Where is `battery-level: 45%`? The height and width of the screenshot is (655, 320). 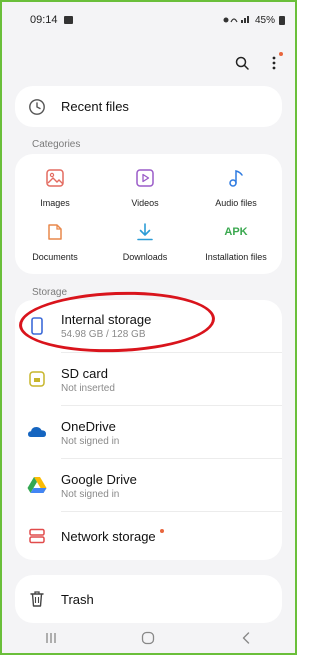
battery-level: 45% is located at coordinates (264, 20).